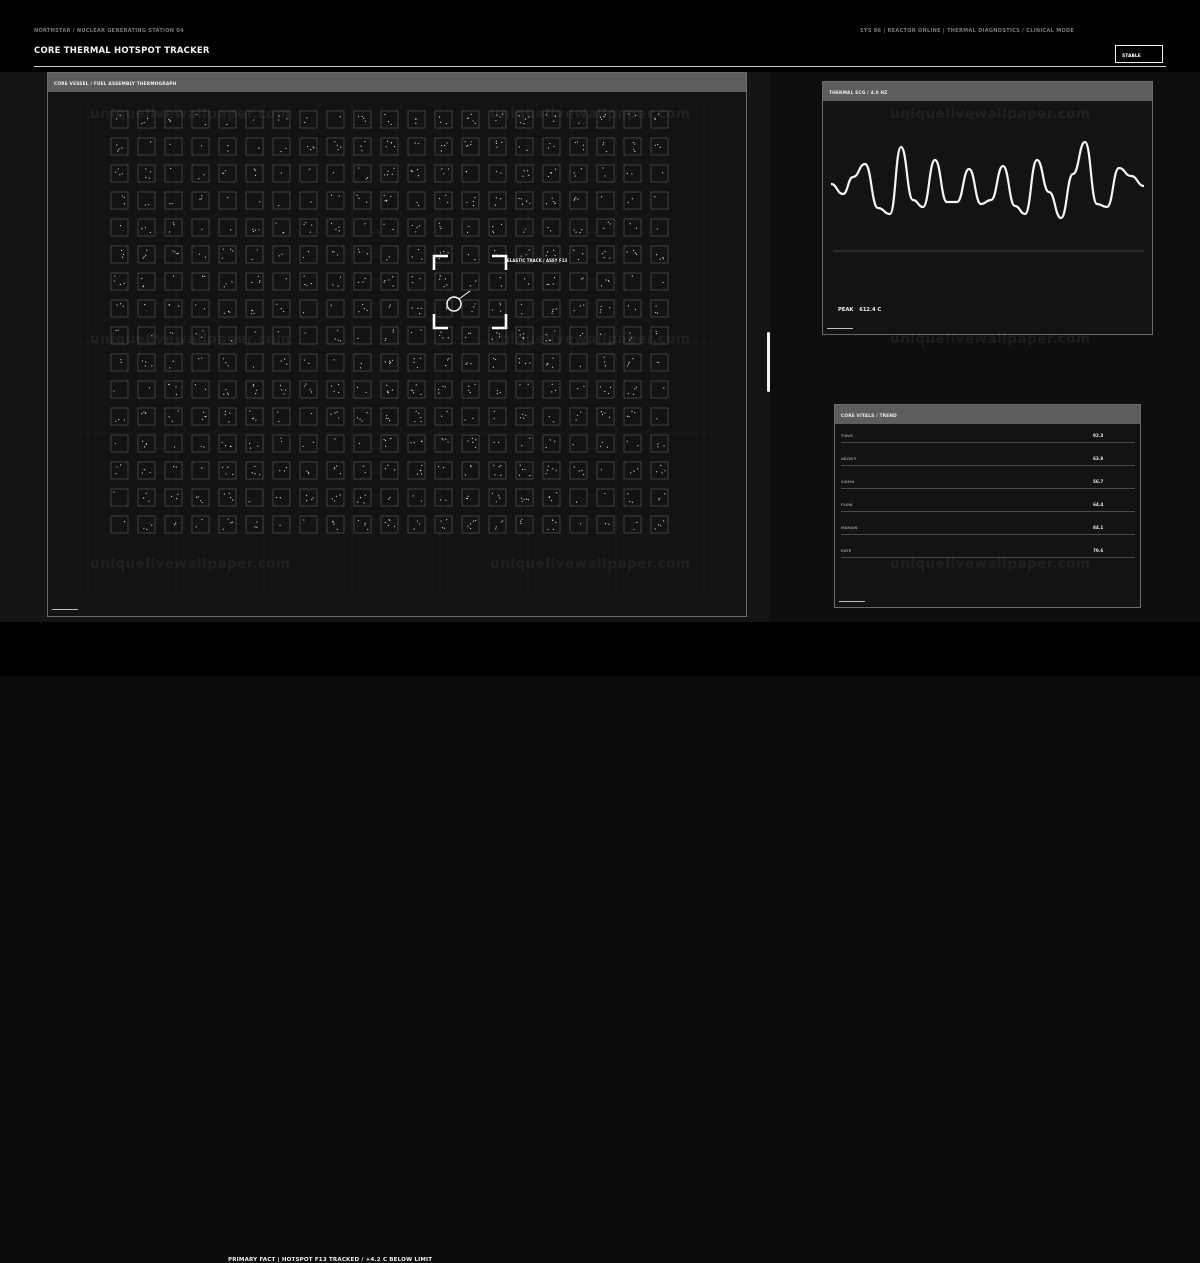 Image resolution: width=1200 pixels, height=1263 pixels. What do you see at coordinates (768, 362) in the screenshot?
I see `scrollbar-thumb` at bounding box center [768, 362].